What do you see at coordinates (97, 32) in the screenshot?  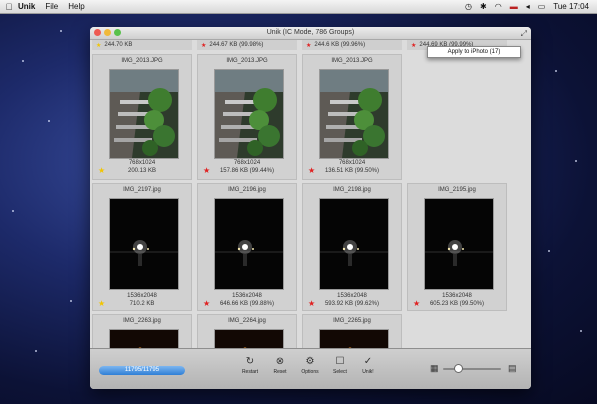 I see `close-button` at bounding box center [97, 32].